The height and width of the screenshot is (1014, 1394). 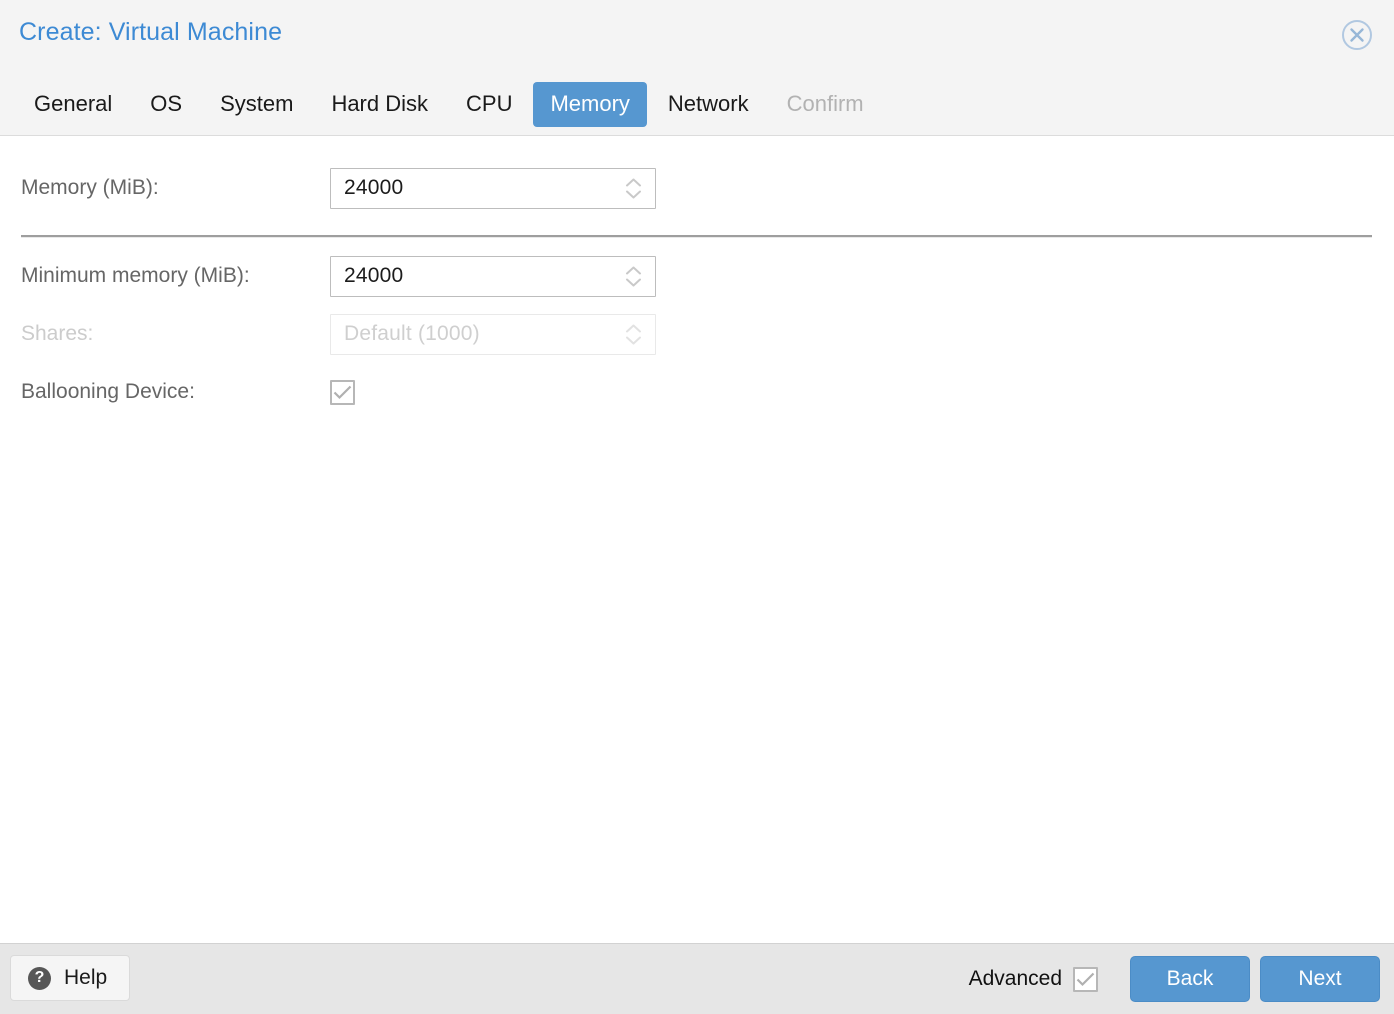 I want to click on help-button: ? Help, so click(x=70, y=978).